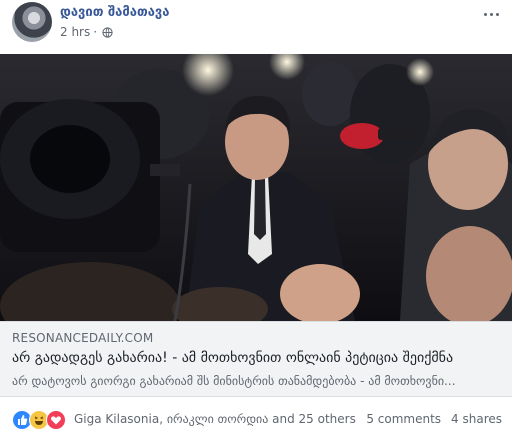 The height and width of the screenshot is (442, 512). I want to click on author-name: დავით შამათავა, so click(114, 12).